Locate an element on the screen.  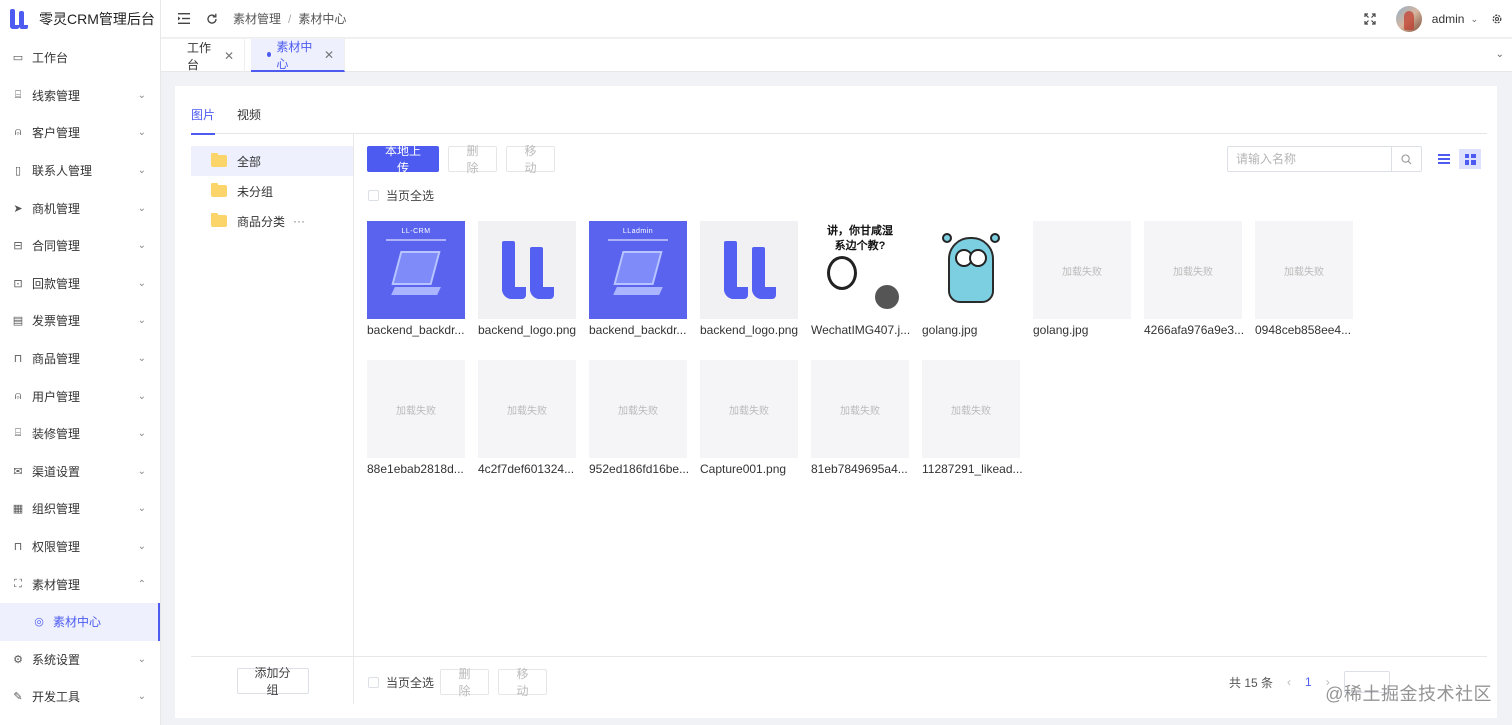
tabs-dropdown-icon: ⌄ is located at coordinates (1500, 54).